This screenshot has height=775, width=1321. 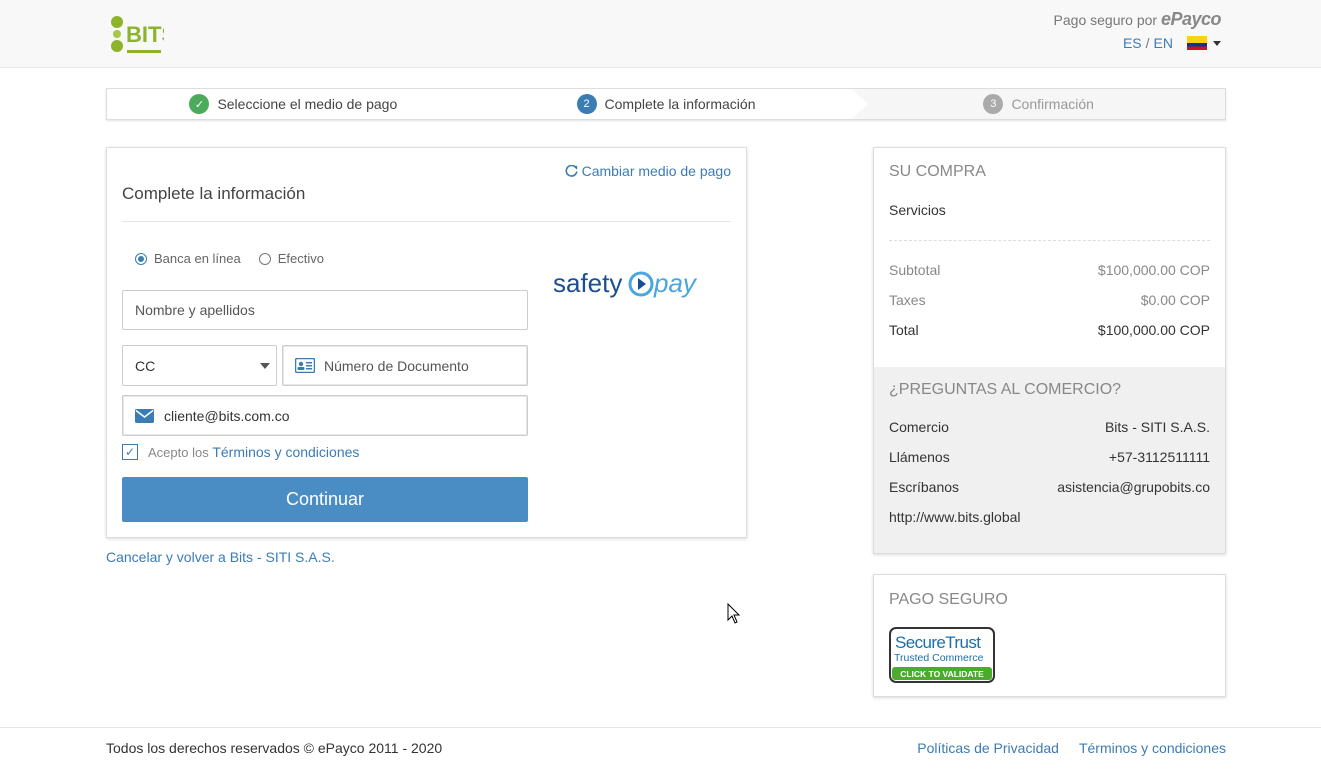 What do you see at coordinates (937, 171) in the screenshot?
I see `summary-heading: SU COMPRA` at bounding box center [937, 171].